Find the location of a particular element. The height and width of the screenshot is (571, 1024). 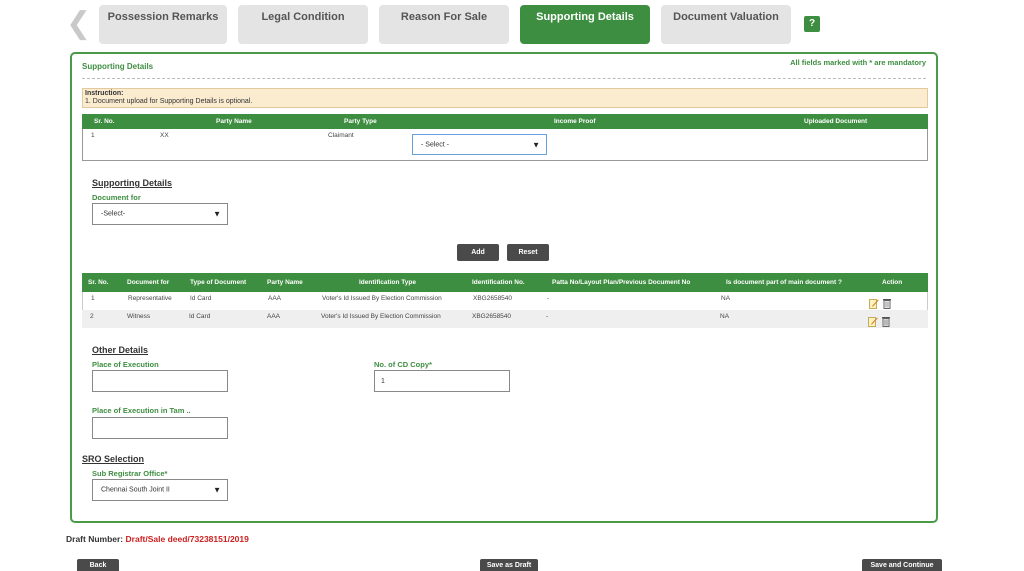

col-income-proof: Income Proof is located at coordinates (575, 121).